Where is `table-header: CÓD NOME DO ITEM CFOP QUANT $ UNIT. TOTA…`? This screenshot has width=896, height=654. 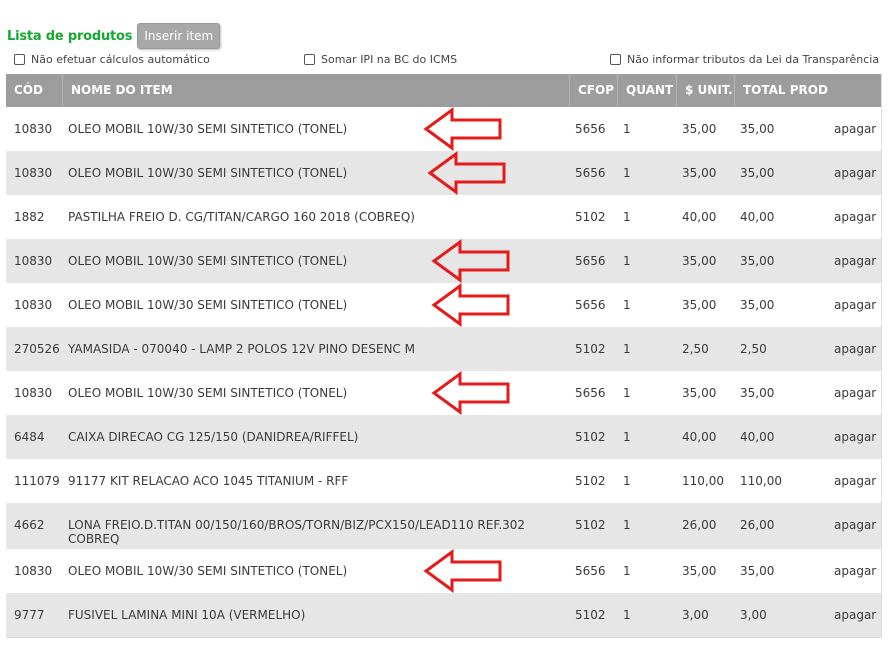 table-header: CÓD NOME DO ITEM CFOP QUANT $ UNIT. TOTA… is located at coordinates (443, 90).